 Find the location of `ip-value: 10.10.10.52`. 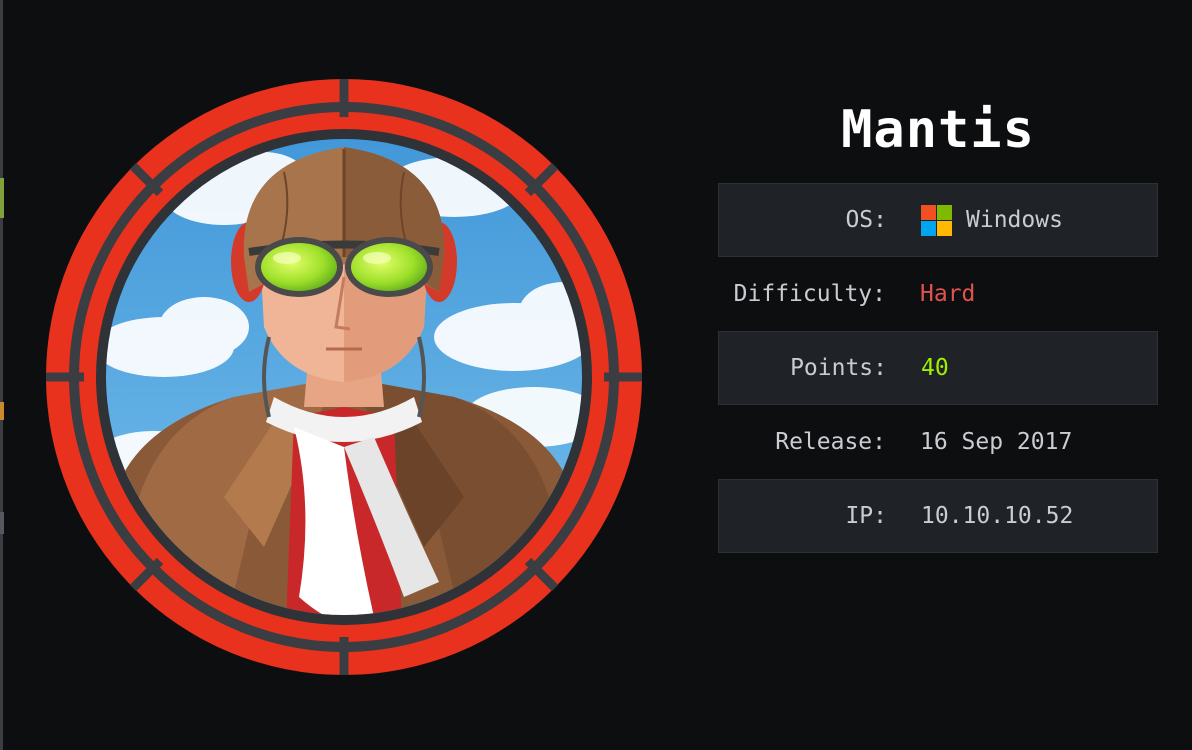

ip-value: 10.10.10.52 is located at coordinates (997, 516).